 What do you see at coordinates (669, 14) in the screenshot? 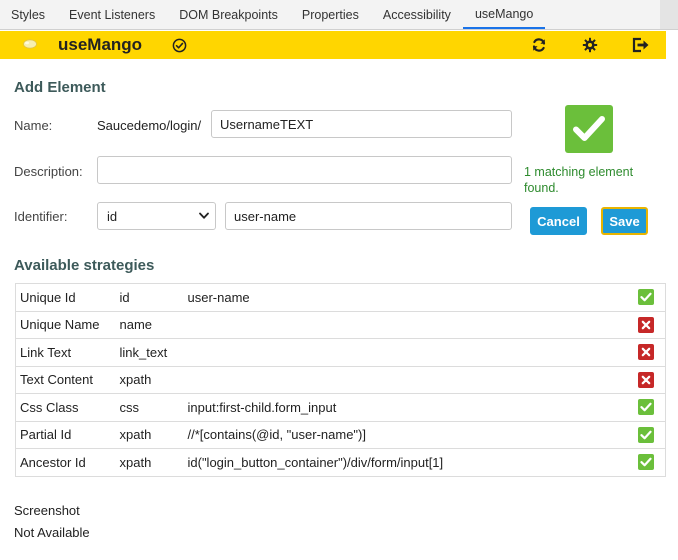
I see `tab-bar-edge` at bounding box center [669, 14].